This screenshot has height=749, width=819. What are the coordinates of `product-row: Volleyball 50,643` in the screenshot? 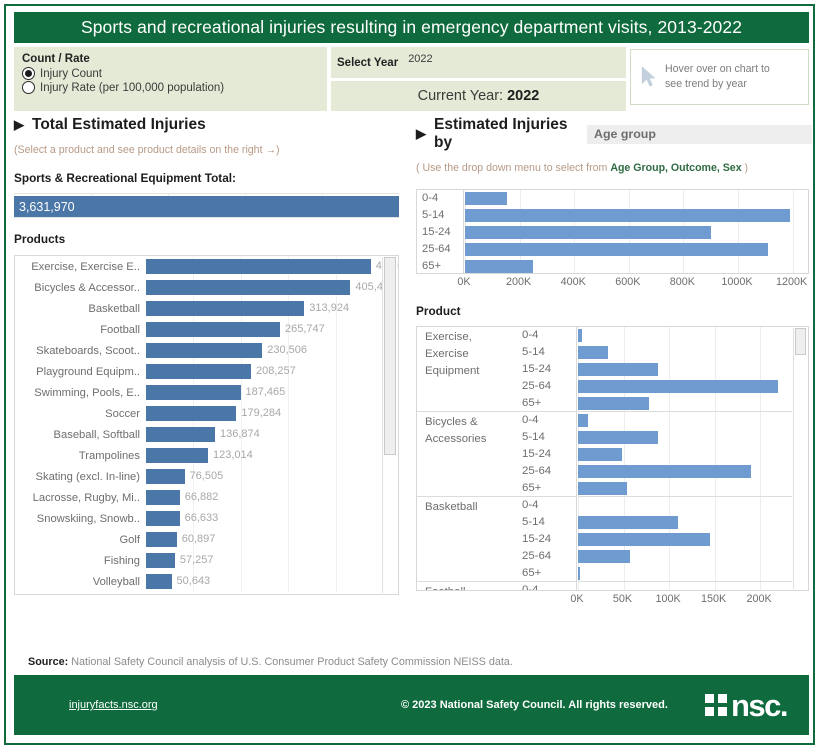 It's located at (206, 581).